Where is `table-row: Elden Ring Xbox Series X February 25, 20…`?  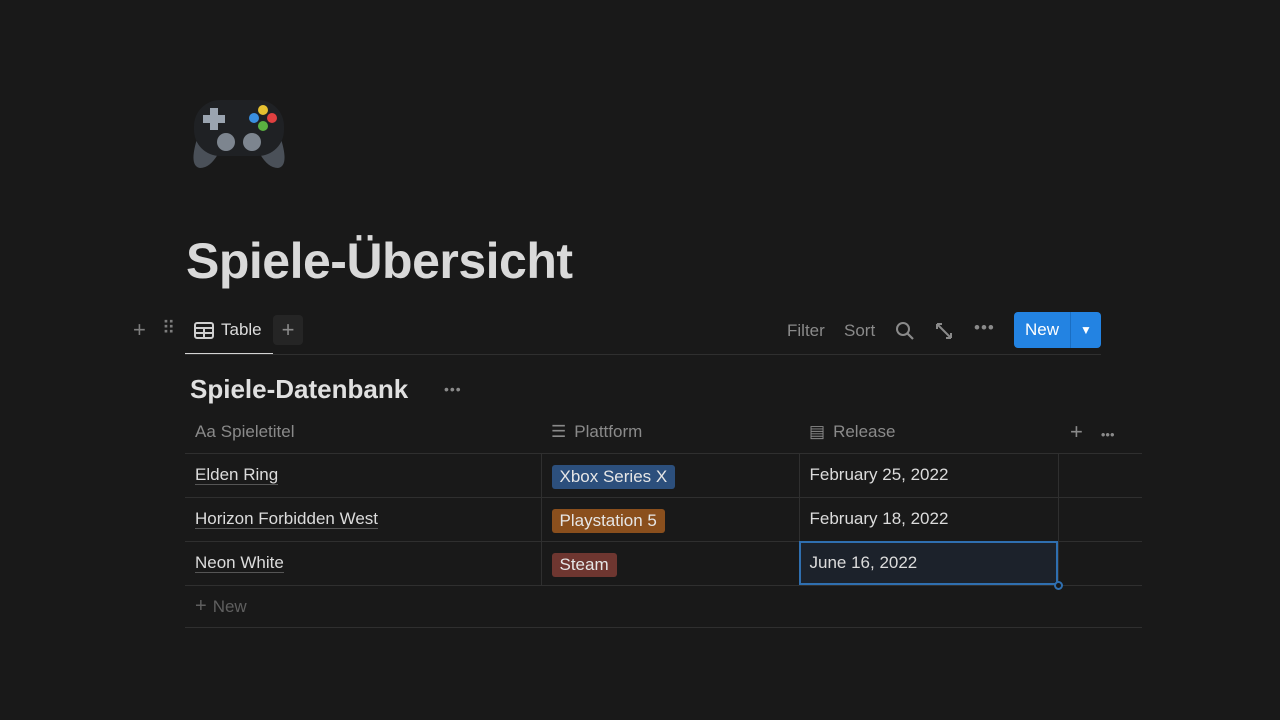
table-row: Elden Ring Xbox Series X February 25, 20… is located at coordinates (663, 475).